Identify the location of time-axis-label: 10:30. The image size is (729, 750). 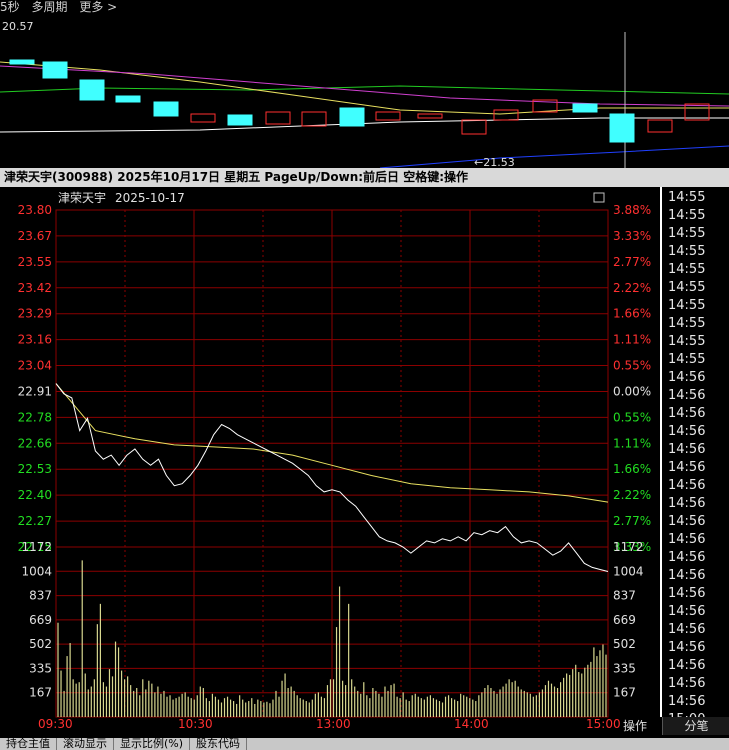
(195, 724).